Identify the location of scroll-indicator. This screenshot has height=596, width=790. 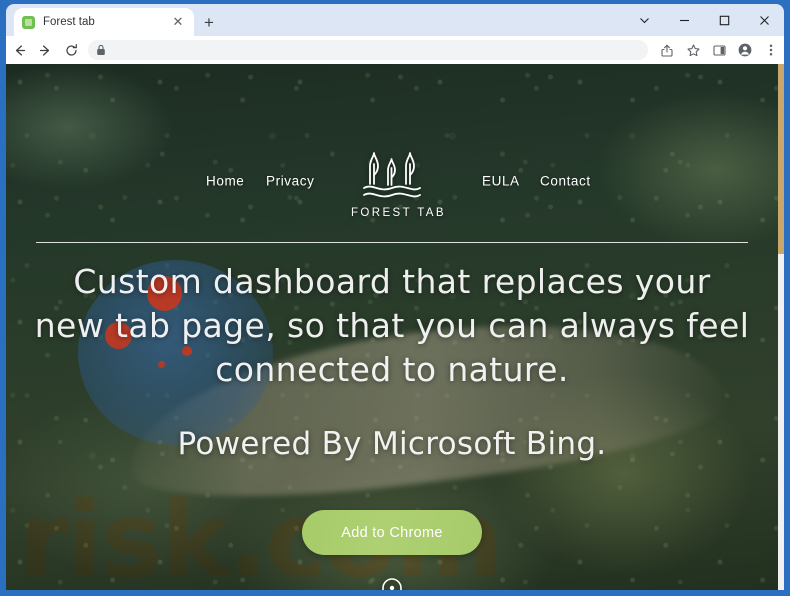
(392, 583).